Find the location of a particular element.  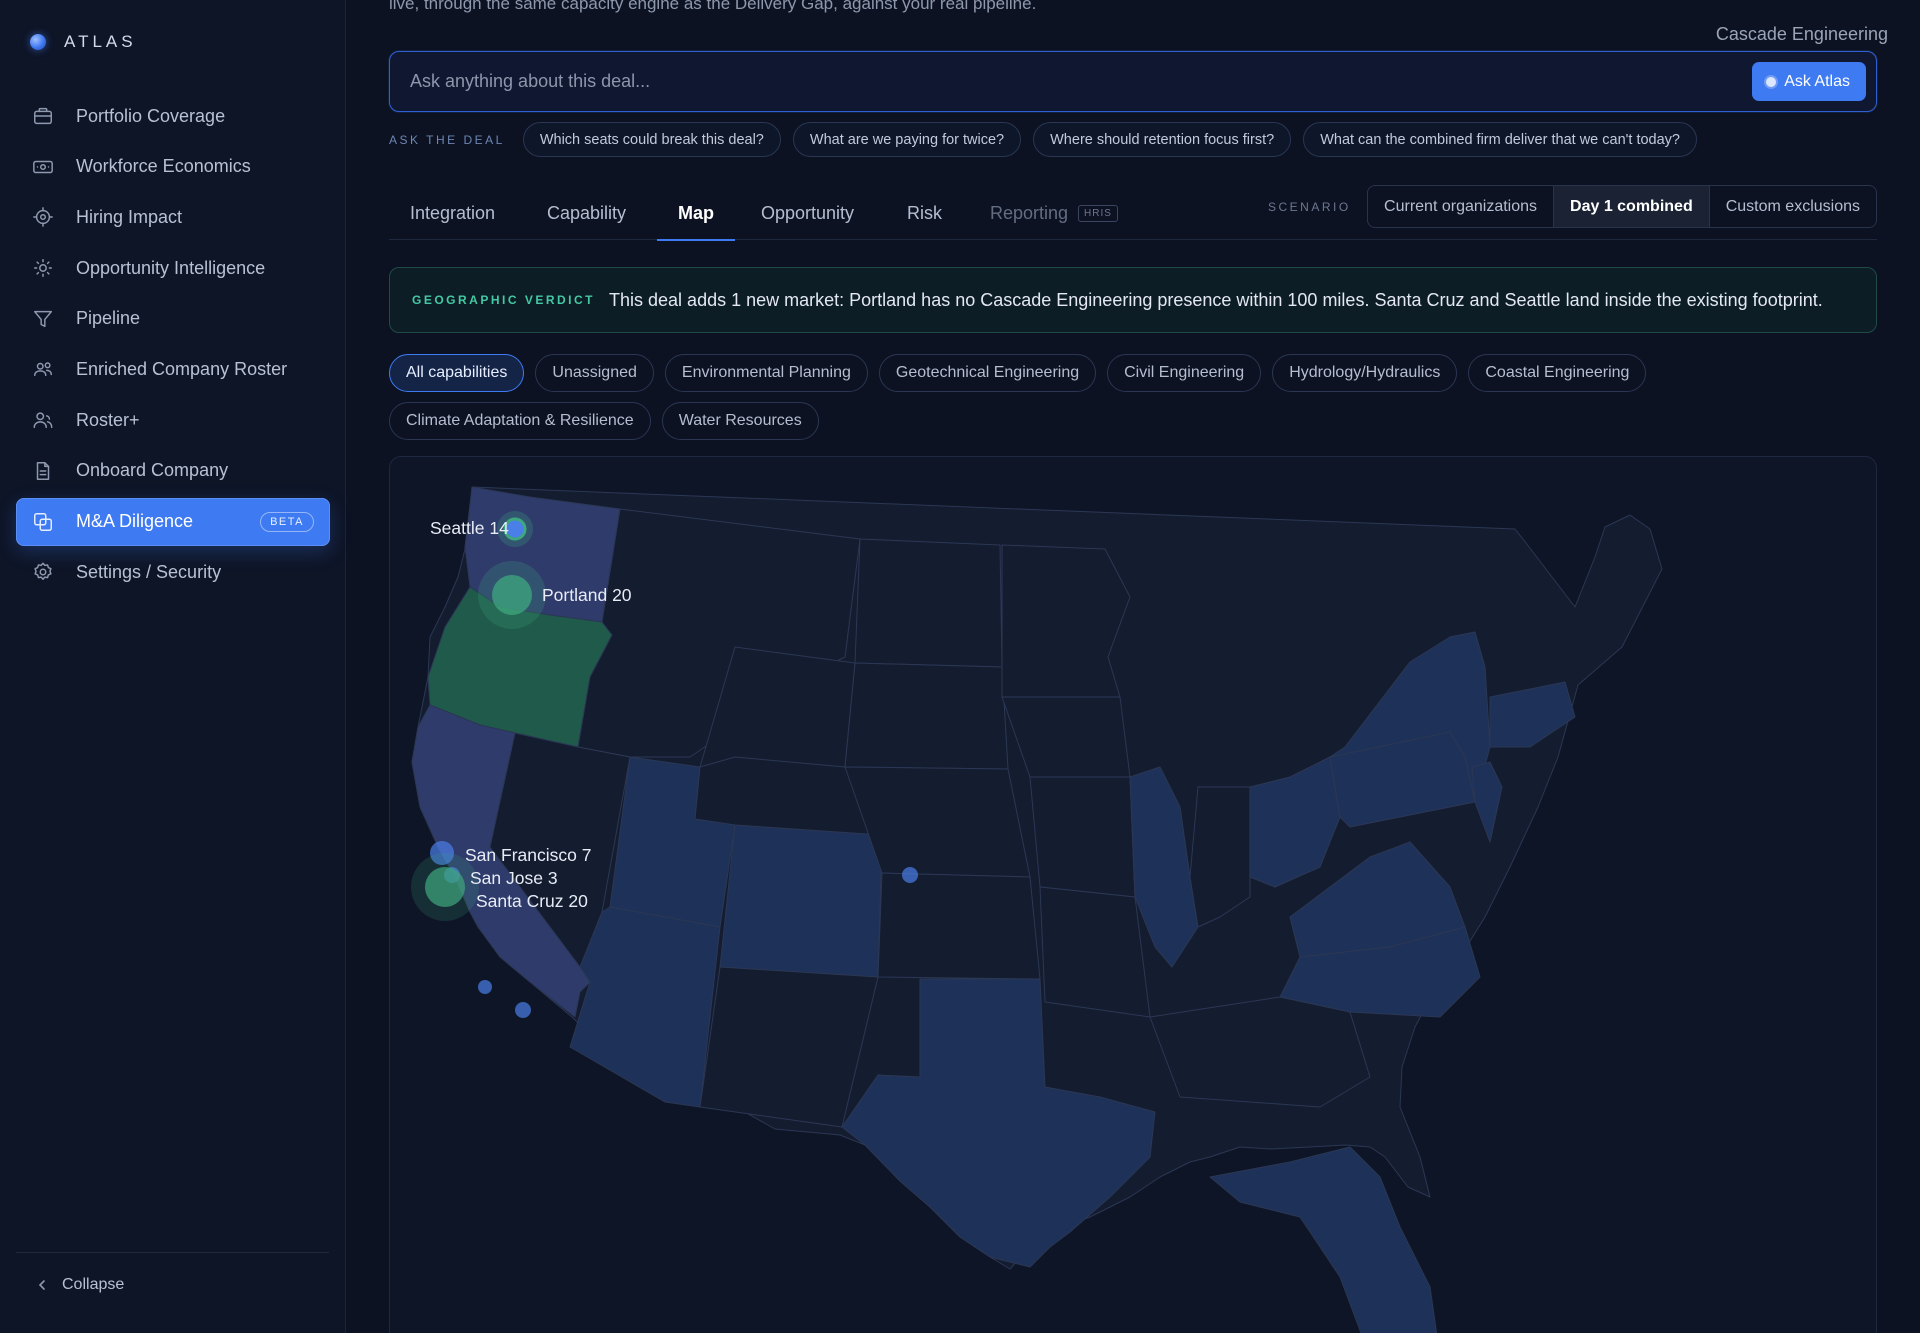

gear-icon is located at coordinates (43, 571).